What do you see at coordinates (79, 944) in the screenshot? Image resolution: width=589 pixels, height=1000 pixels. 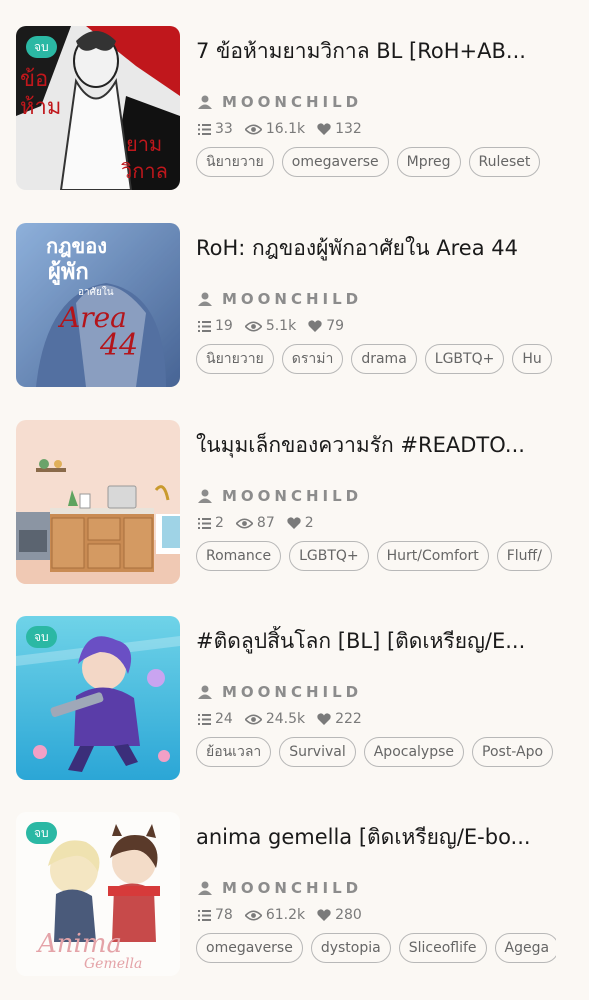 I see `cover-title-text: Anima` at bounding box center [79, 944].